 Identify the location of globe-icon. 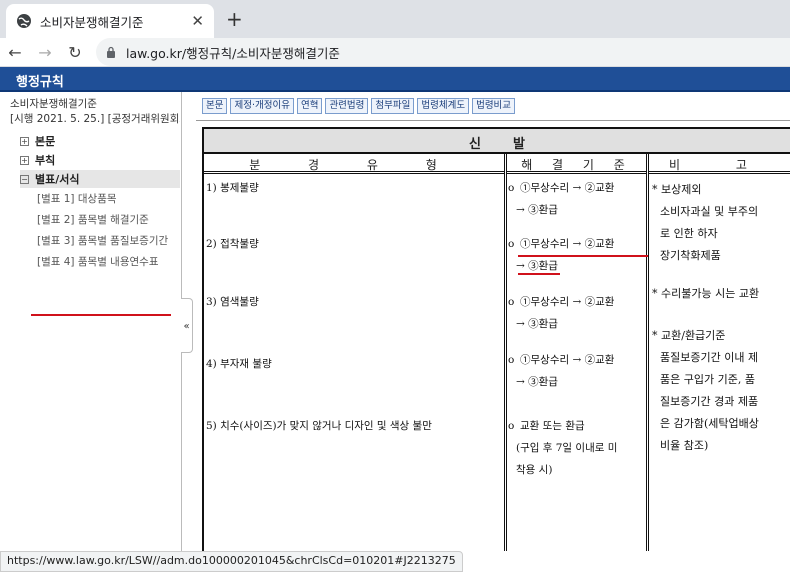
(24, 21).